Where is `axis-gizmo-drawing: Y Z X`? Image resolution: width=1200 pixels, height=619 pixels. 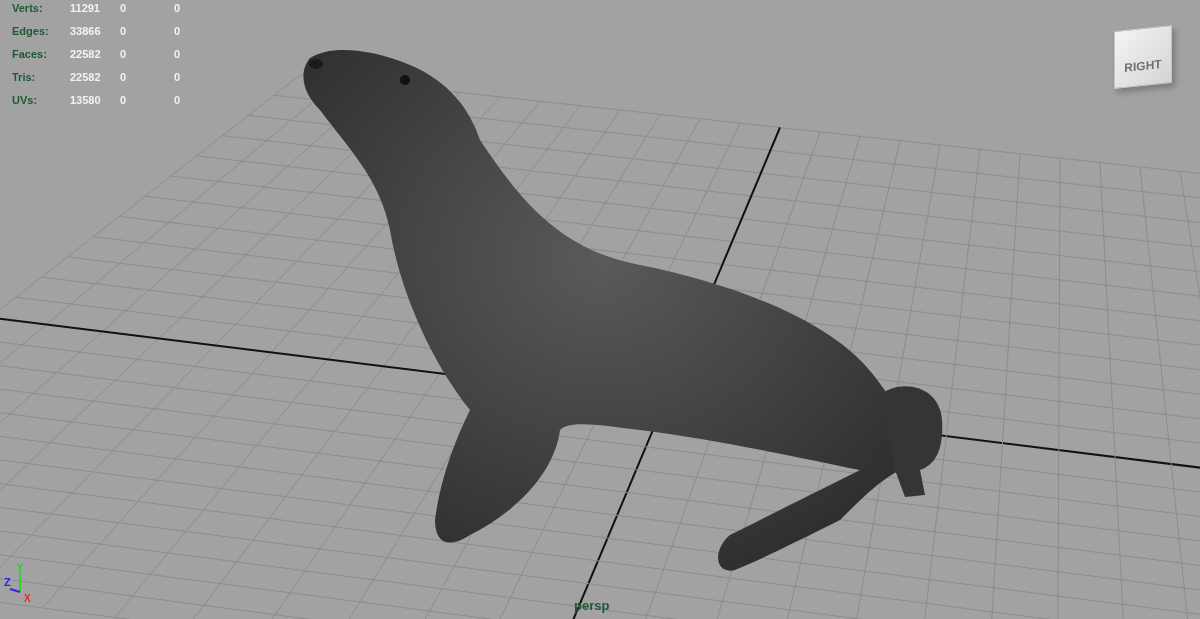 axis-gizmo-drawing: Y Z X is located at coordinates (20, 587).